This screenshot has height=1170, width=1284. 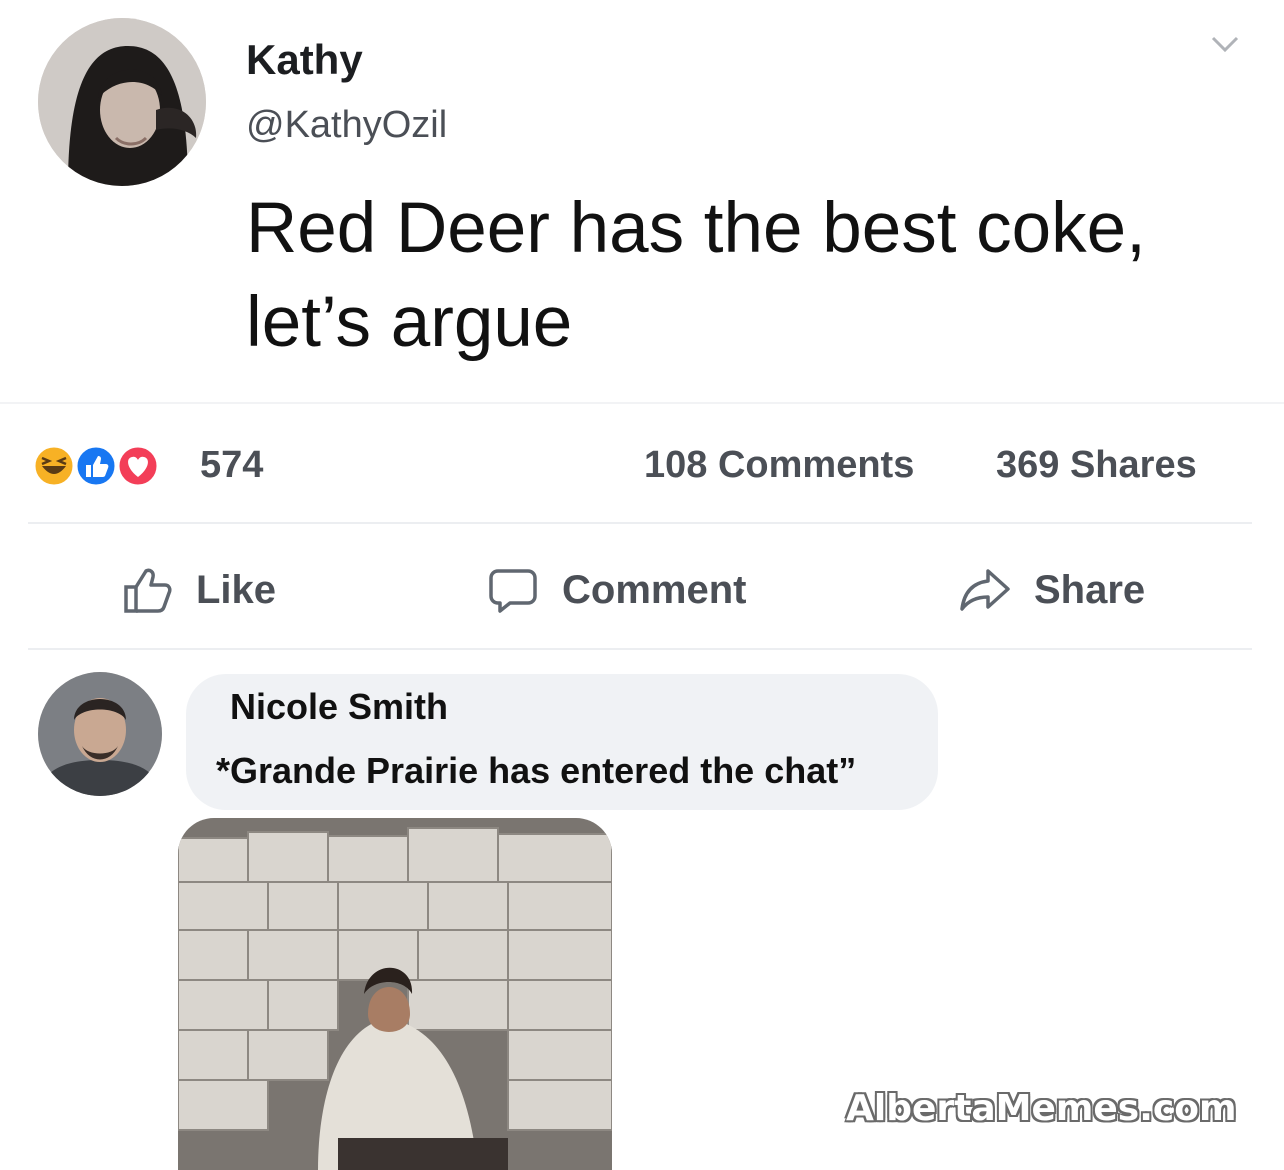 I want to click on comment-button: Comment, so click(x=616, y=590).